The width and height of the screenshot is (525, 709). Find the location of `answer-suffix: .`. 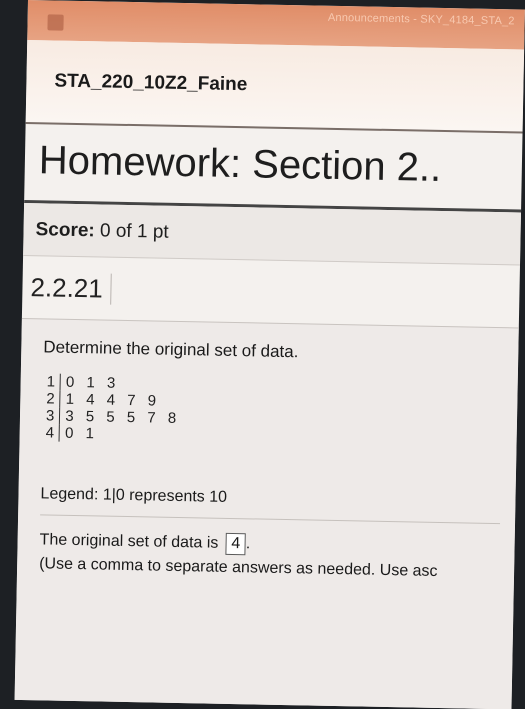

answer-suffix: . is located at coordinates (248, 544).